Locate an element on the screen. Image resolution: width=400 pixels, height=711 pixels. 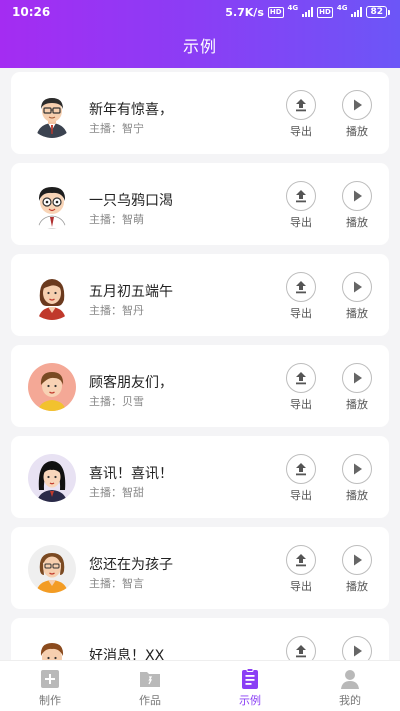
example-card: 您还在为孩子 主播：智言 导出 播放 is located at coordinates (200, 568).